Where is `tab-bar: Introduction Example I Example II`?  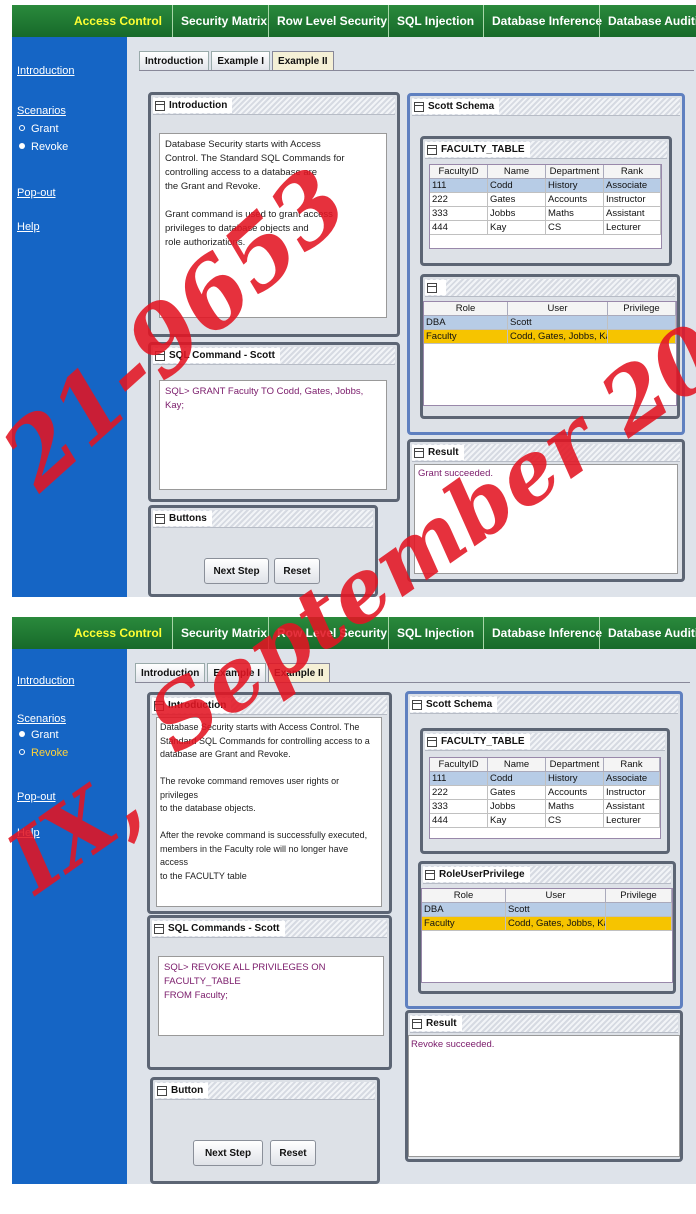
tab-bar: Introduction Example I Example II is located at coordinates (233, 673).